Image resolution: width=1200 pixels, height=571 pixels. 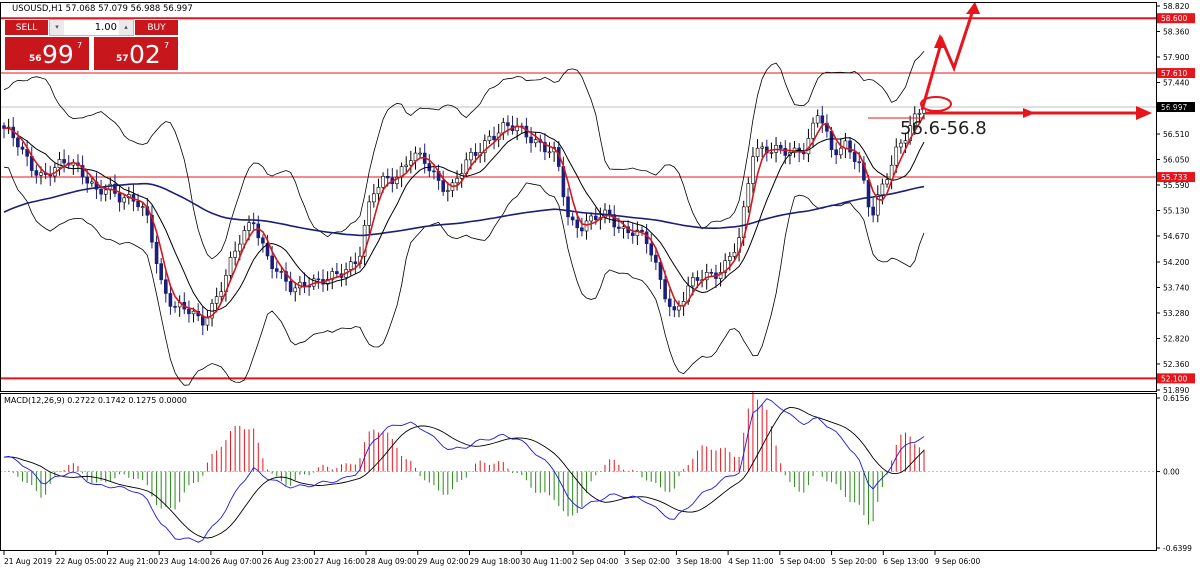 I want to click on buy-price-button: 57 02 7, so click(x=136, y=53).